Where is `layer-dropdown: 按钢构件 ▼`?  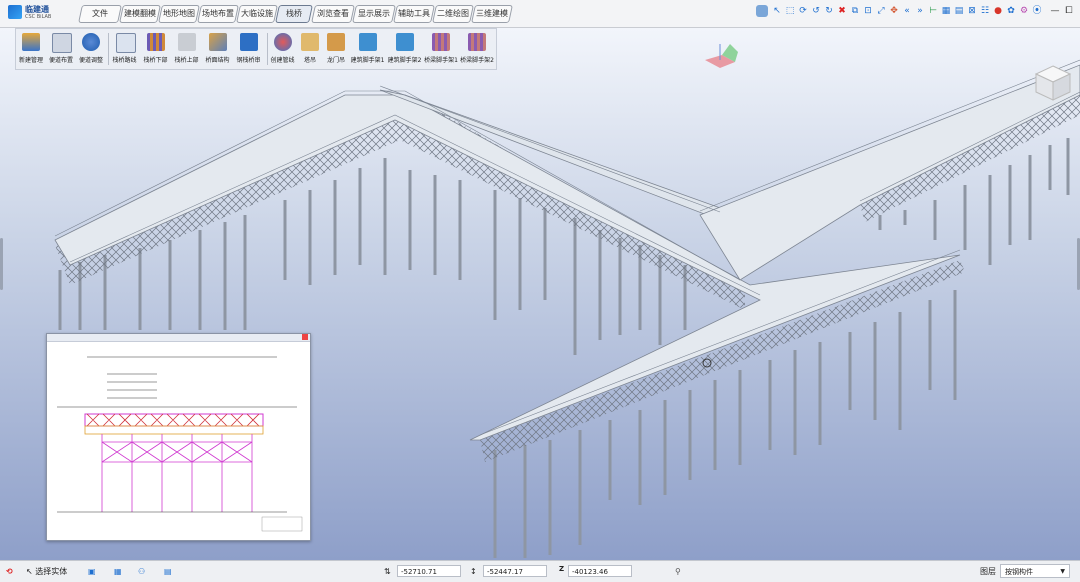 layer-dropdown: 按钢构件 ▼ is located at coordinates (1035, 571).